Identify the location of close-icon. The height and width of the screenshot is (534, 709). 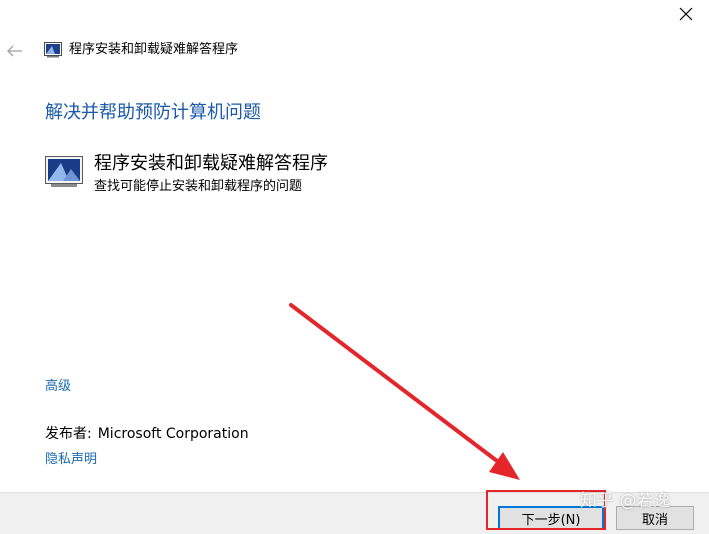
(686, 15).